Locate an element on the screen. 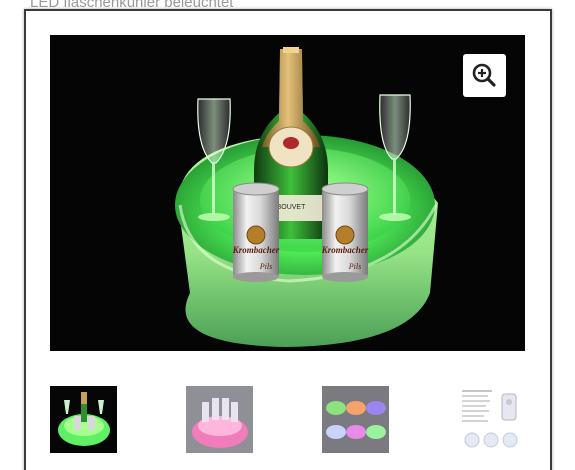 The width and height of the screenshot is (575, 470). zoom-button is located at coordinates (484, 75).